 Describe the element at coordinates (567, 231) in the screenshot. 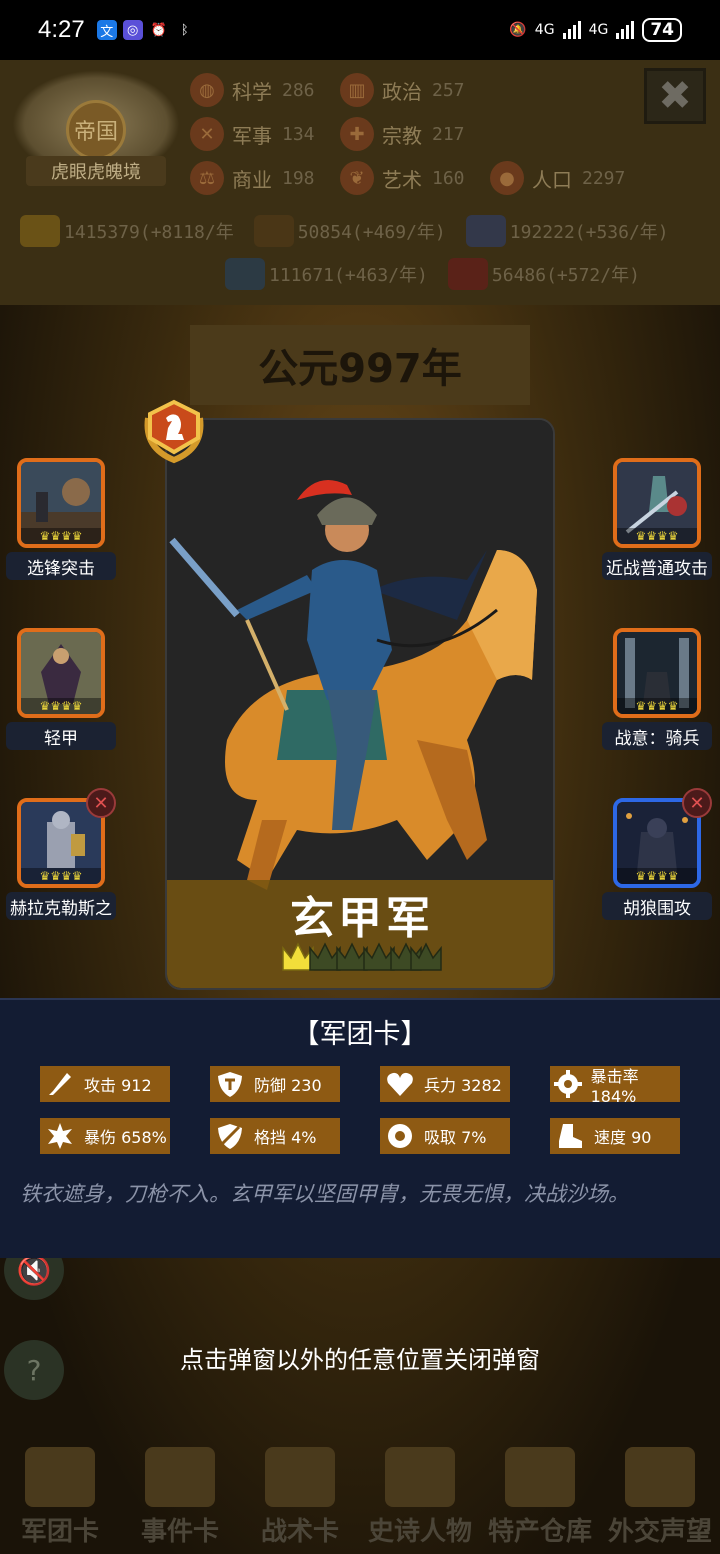

I see `resource-feather: 192222(+536/年)` at that location.